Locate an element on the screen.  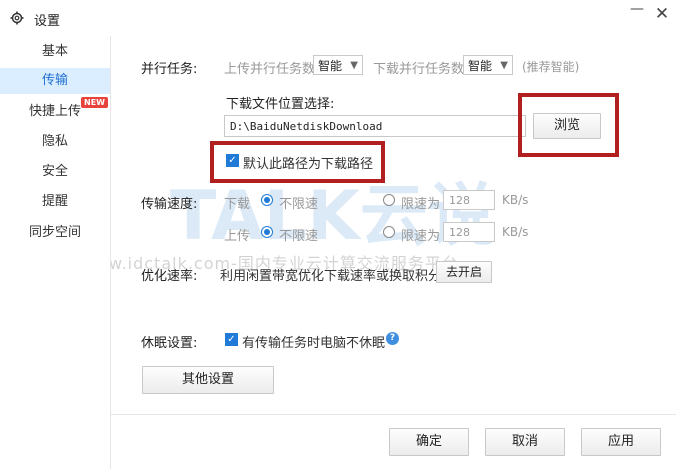
upload-limit-input: 128 is located at coordinates (469, 232).